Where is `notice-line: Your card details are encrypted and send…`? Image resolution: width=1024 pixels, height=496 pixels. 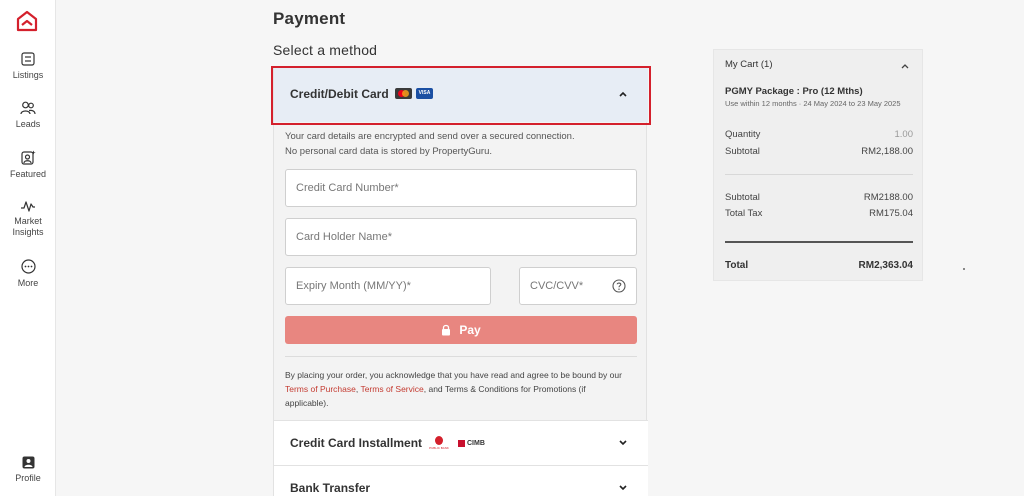
notice-line: Your card details are encrypted and send… is located at coordinates (430, 136).